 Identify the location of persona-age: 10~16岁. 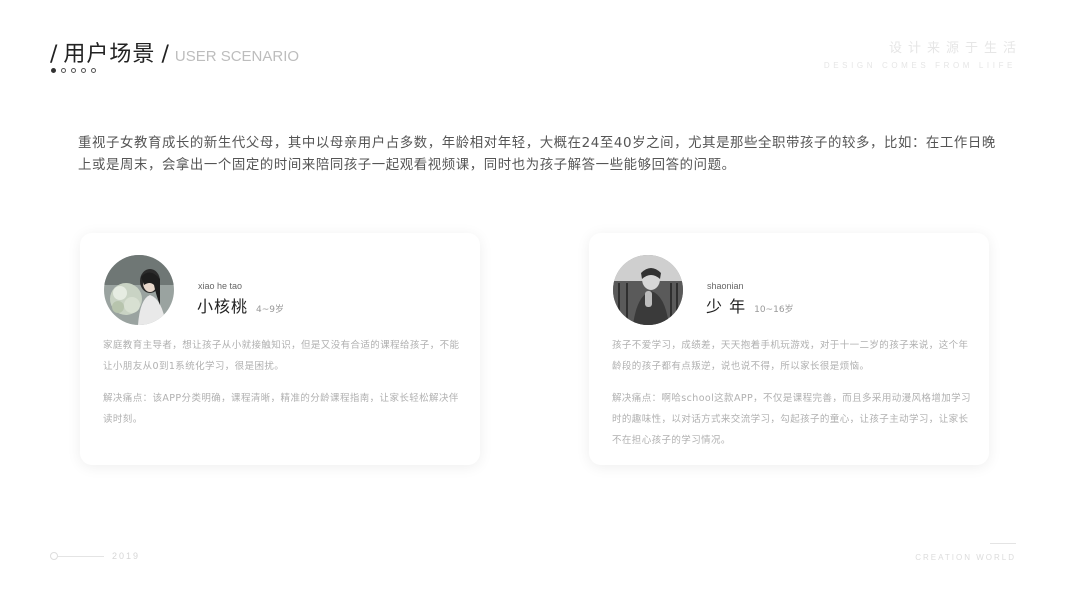
(774, 310).